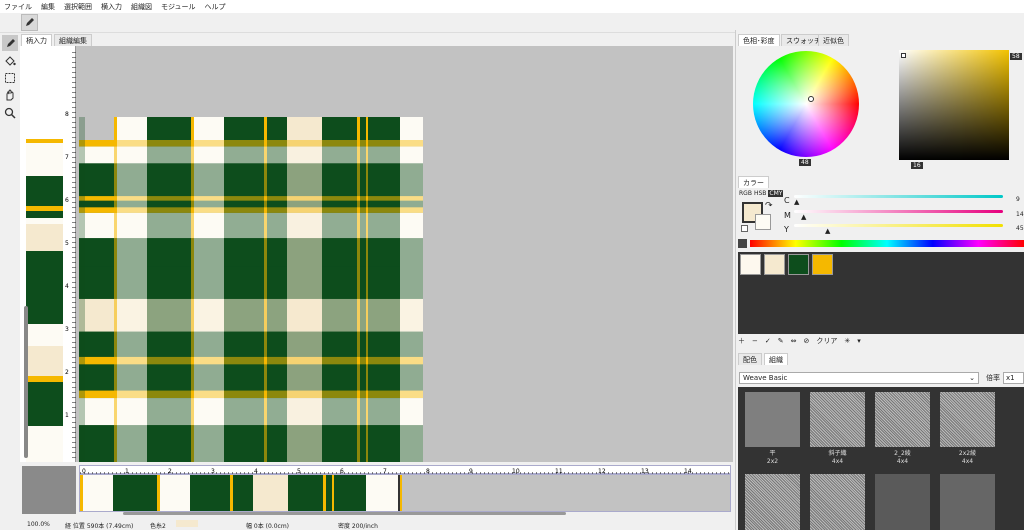 The width and height of the screenshot is (1024, 530). What do you see at coordinates (847, 341) in the screenshot?
I see `settings-icon: ✳` at bounding box center [847, 341].